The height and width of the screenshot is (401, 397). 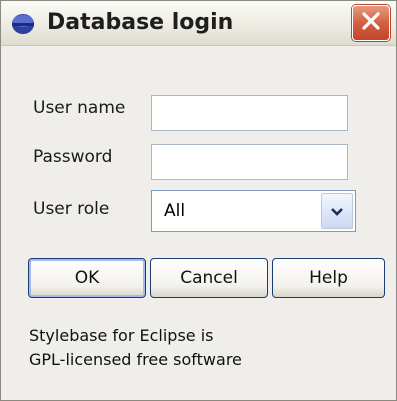 I want to click on title-bar: Database login, so click(x=198, y=23).